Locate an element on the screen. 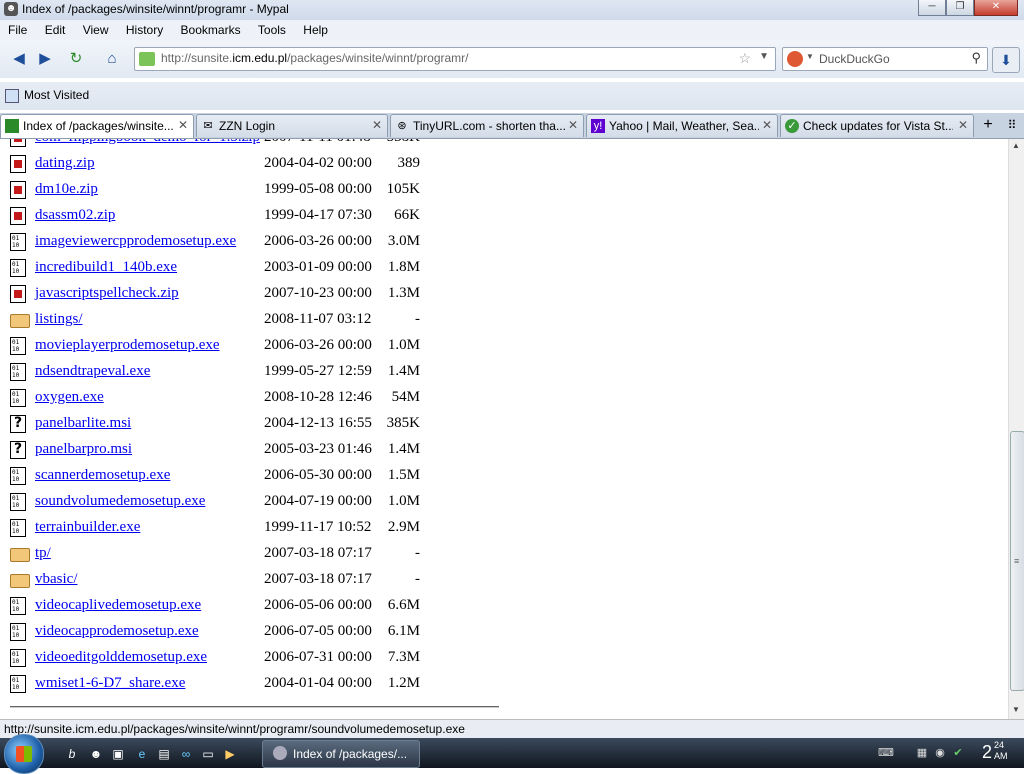 The image size is (1024, 774). file-link: tp/ is located at coordinates (43, 553).